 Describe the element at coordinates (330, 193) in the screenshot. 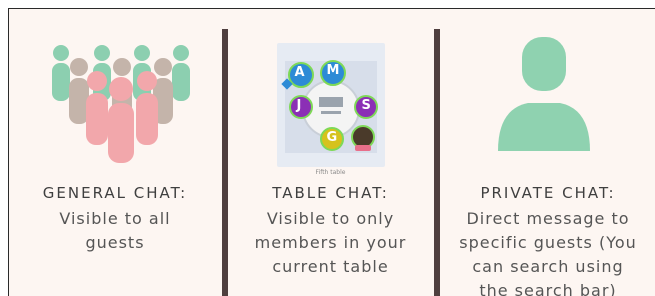

I see `table-chat-title: TABLE CHAT:` at that location.